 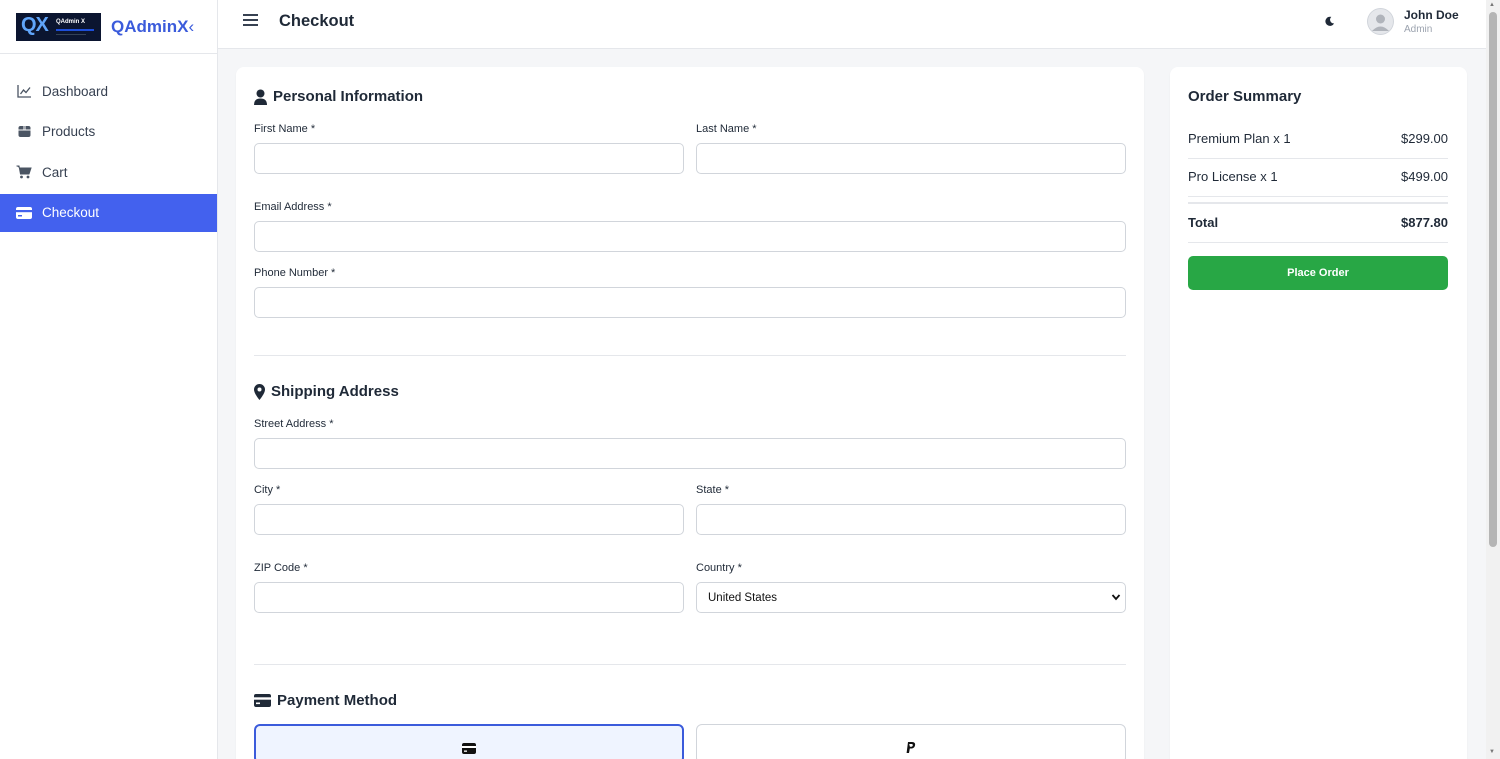 What do you see at coordinates (24, 132) in the screenshot?
I see `box-icon` at bounding box center [24, 132].